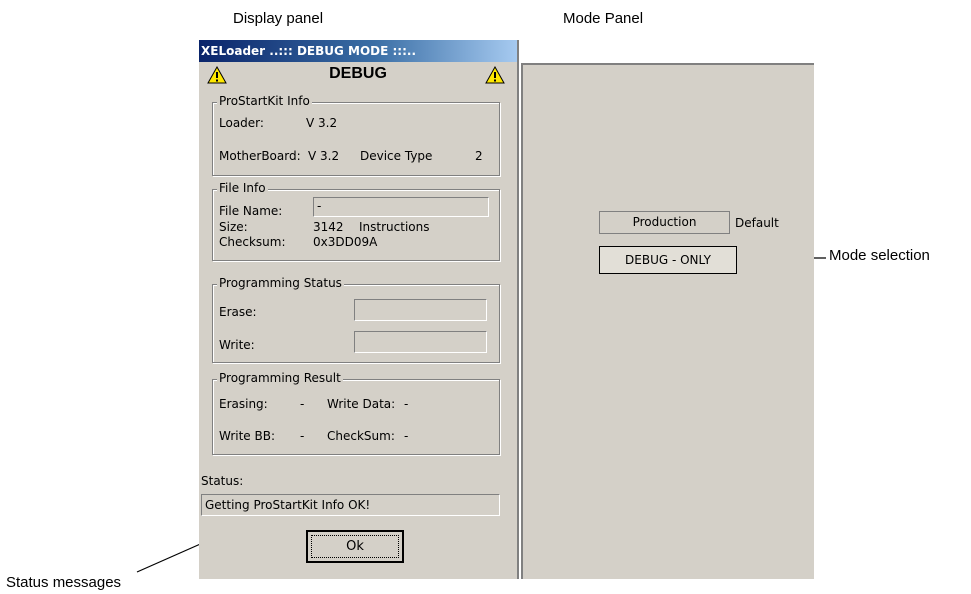  What do you see at coordinates (401, 207) in the screenshot?
I see `file-name-field: -` at bounding box center [401, 207].